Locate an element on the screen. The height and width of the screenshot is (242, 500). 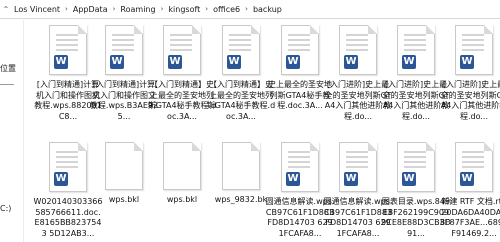
breadcrumb-5: backup is located at coordinates (267, 9).